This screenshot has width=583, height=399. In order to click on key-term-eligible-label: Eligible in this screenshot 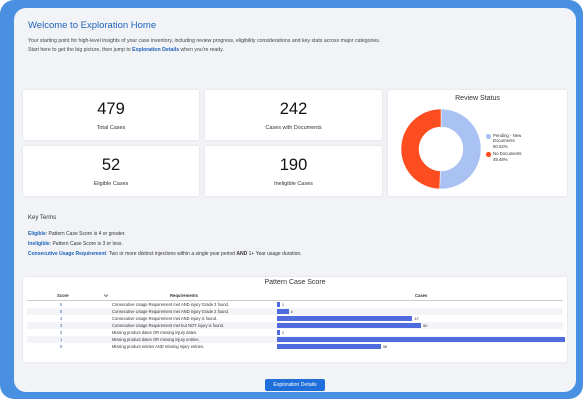, I will do `click(37, 234)`.